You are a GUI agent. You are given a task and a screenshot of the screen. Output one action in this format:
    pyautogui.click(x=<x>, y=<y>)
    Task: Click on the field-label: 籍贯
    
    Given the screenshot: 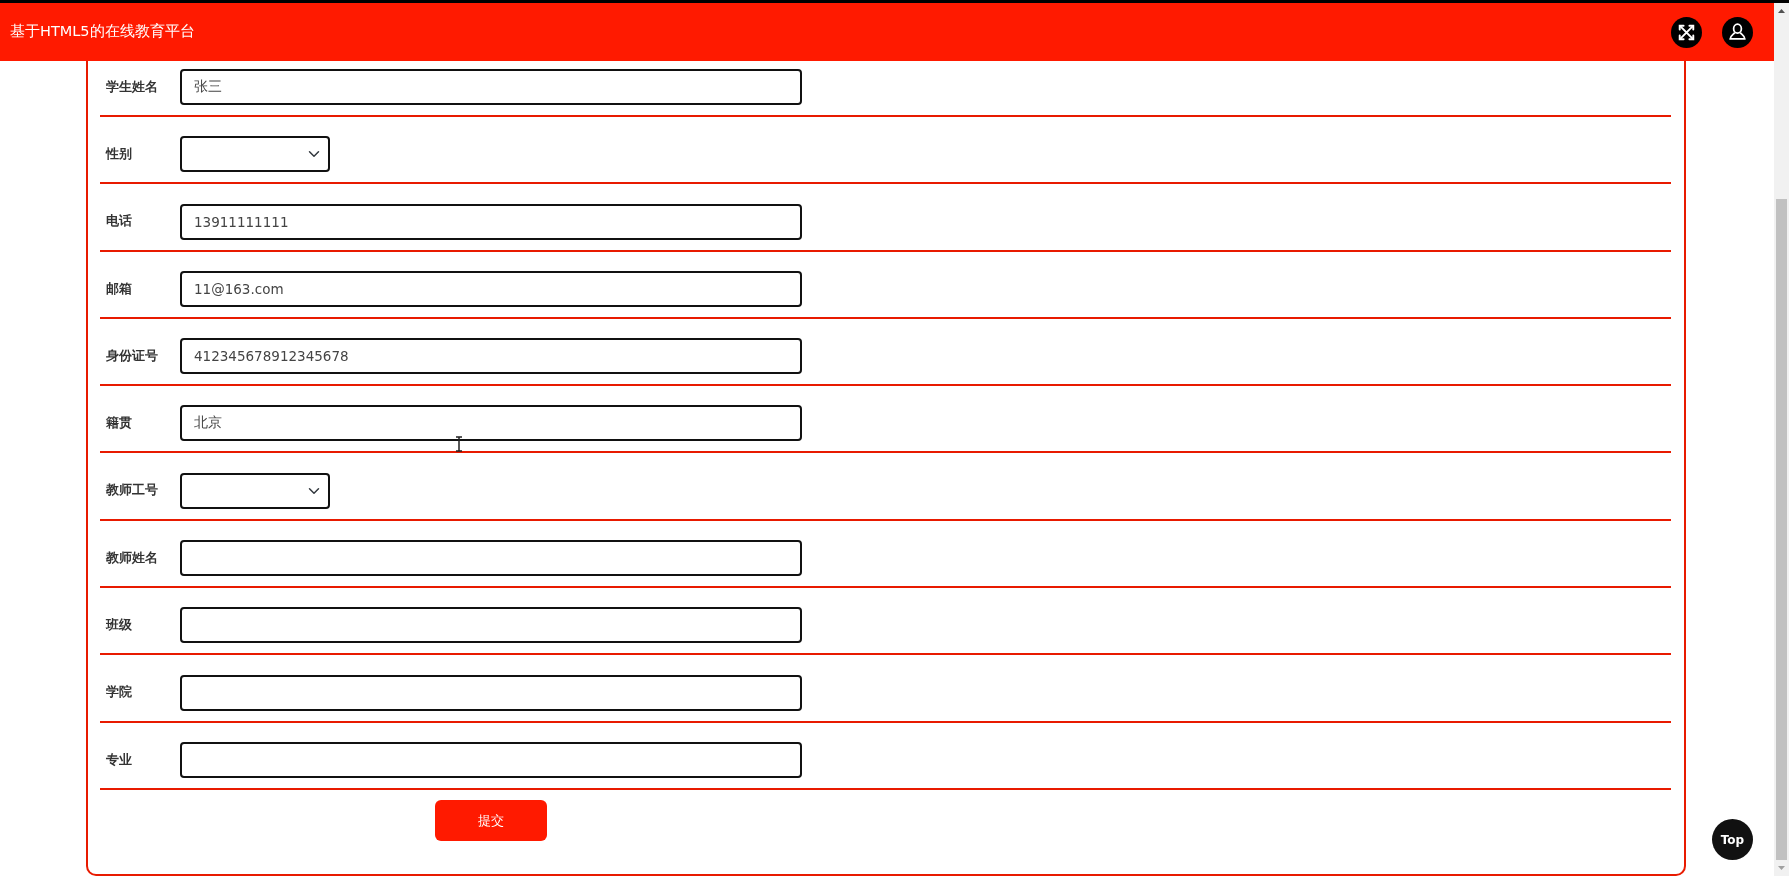 What is the action you would take?
    pyautogui.click(x=119, y=423)
    